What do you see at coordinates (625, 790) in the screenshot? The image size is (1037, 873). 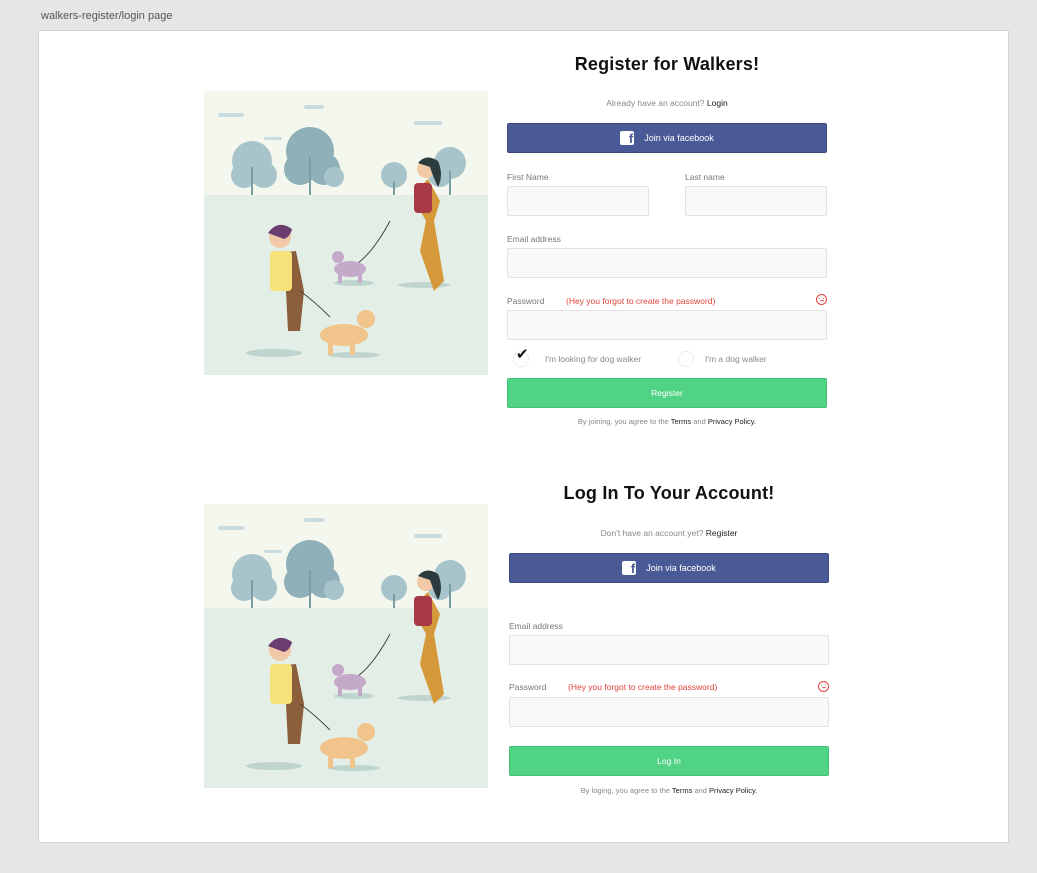 I see `terms-prefix: By loging, you agree to the` at bounding box center [625, 790].